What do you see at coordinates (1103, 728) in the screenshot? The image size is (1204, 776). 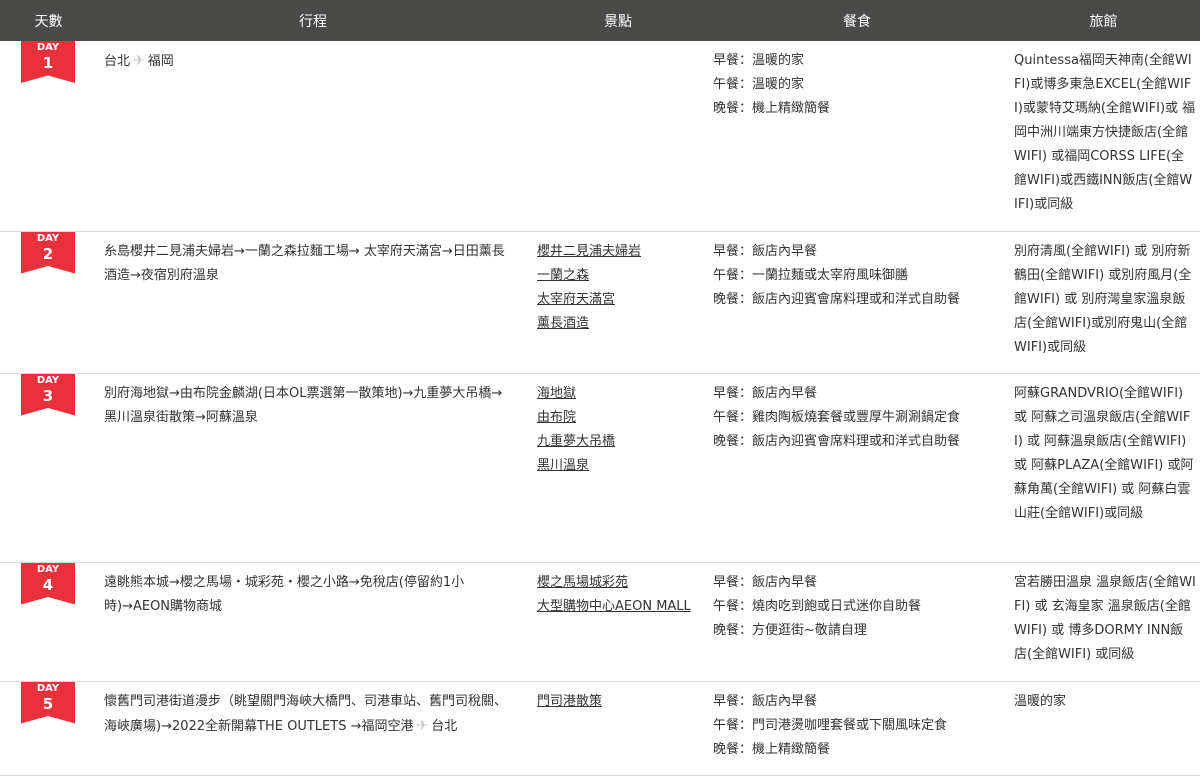 I see `hotel-cell: 溫暖的家` at bounding box center [1103, 728].